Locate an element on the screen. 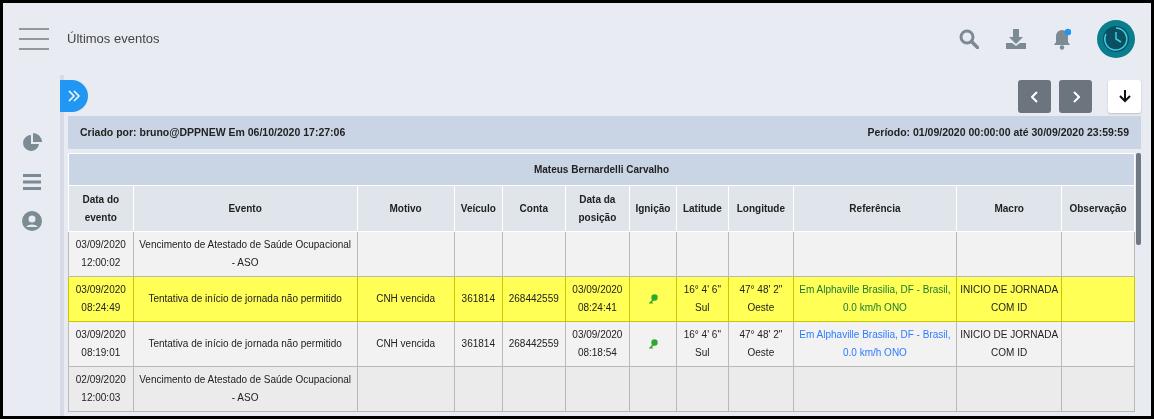  download-icon is located at coordinates (1016, 39).